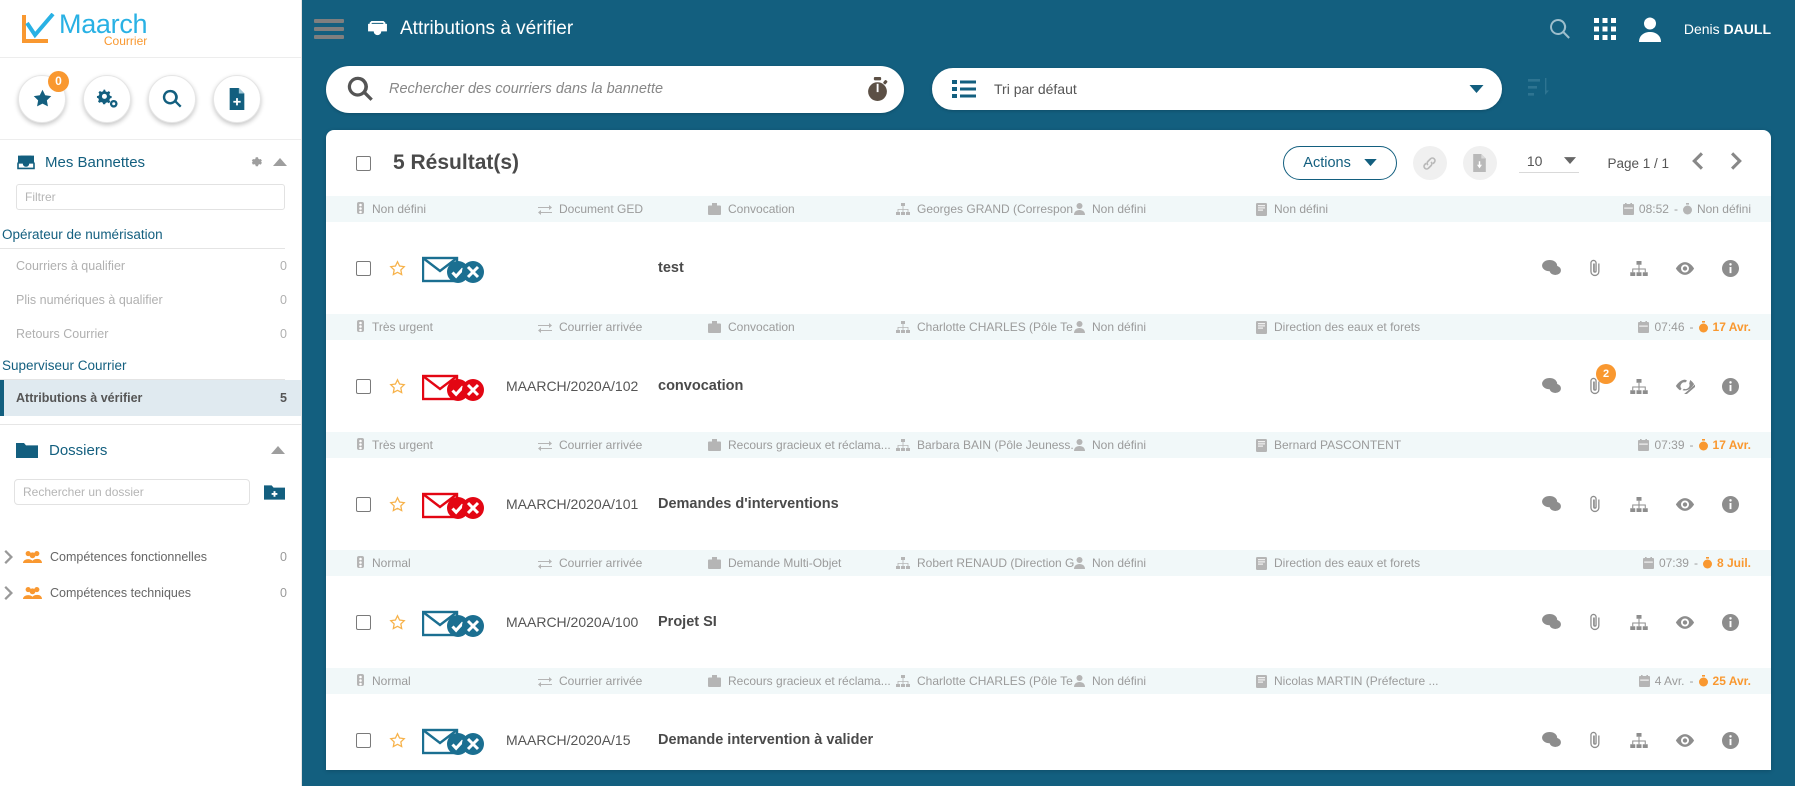 The width and height of the screenshot is (1795, 786). I want to click on sidebar-item-courriers-a-qualifier: Courriers à qualifier 0, so click(150, 266).